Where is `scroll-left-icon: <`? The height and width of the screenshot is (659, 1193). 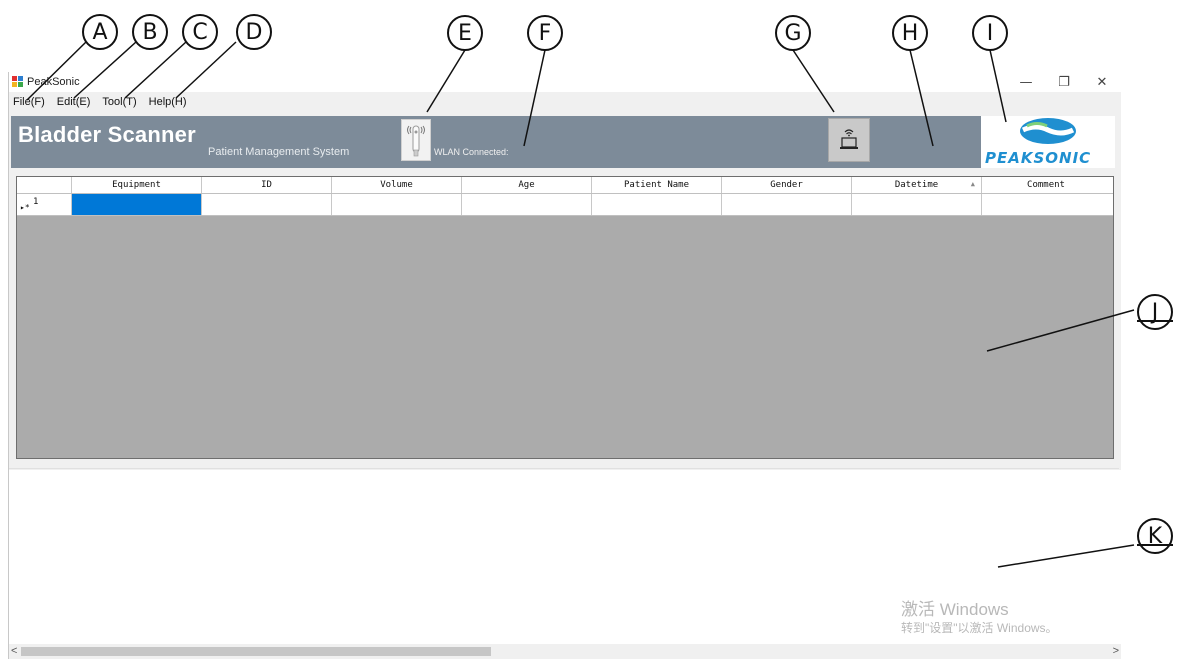 scroll-left-icon: < is located at coordinates (14, 651).